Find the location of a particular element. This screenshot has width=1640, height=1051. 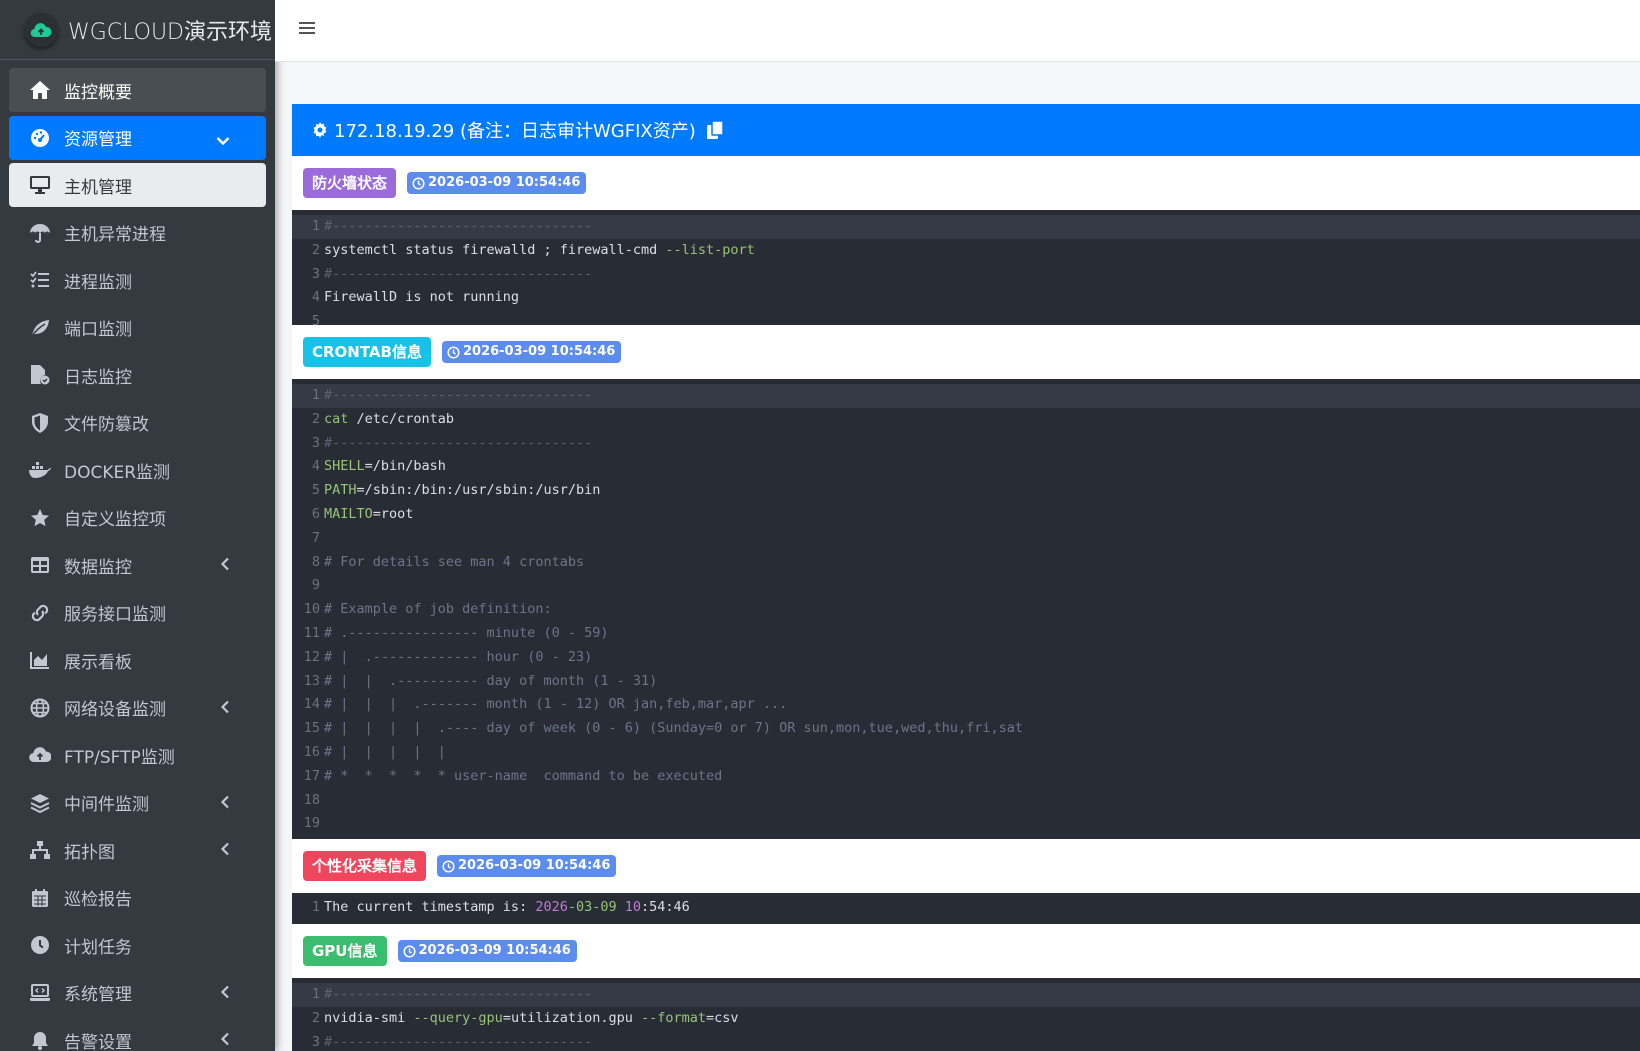

sidebar-item-label: 日志监控 is located at coordinates (98, 377).